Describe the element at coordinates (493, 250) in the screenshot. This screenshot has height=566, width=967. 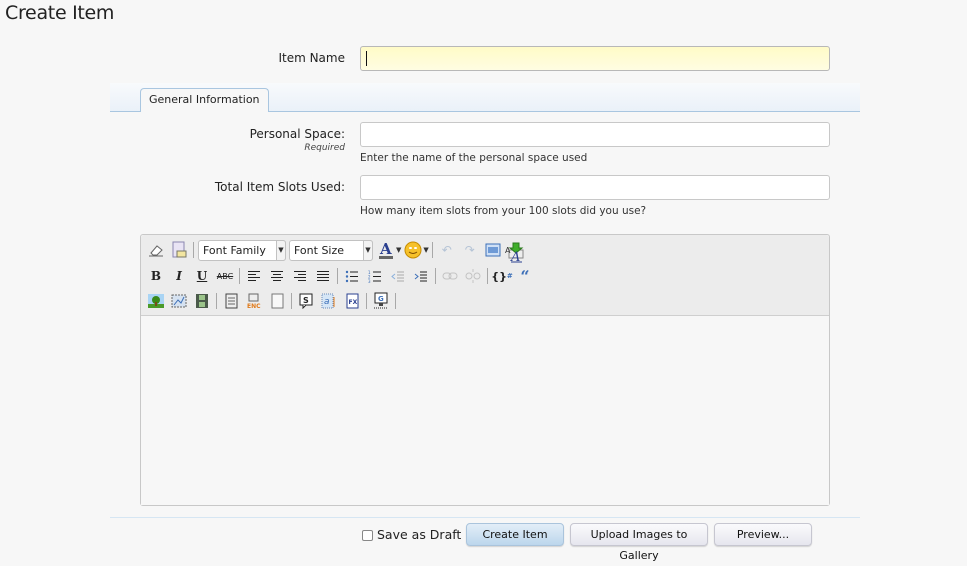
I see `fullscreen-icon` at that location.